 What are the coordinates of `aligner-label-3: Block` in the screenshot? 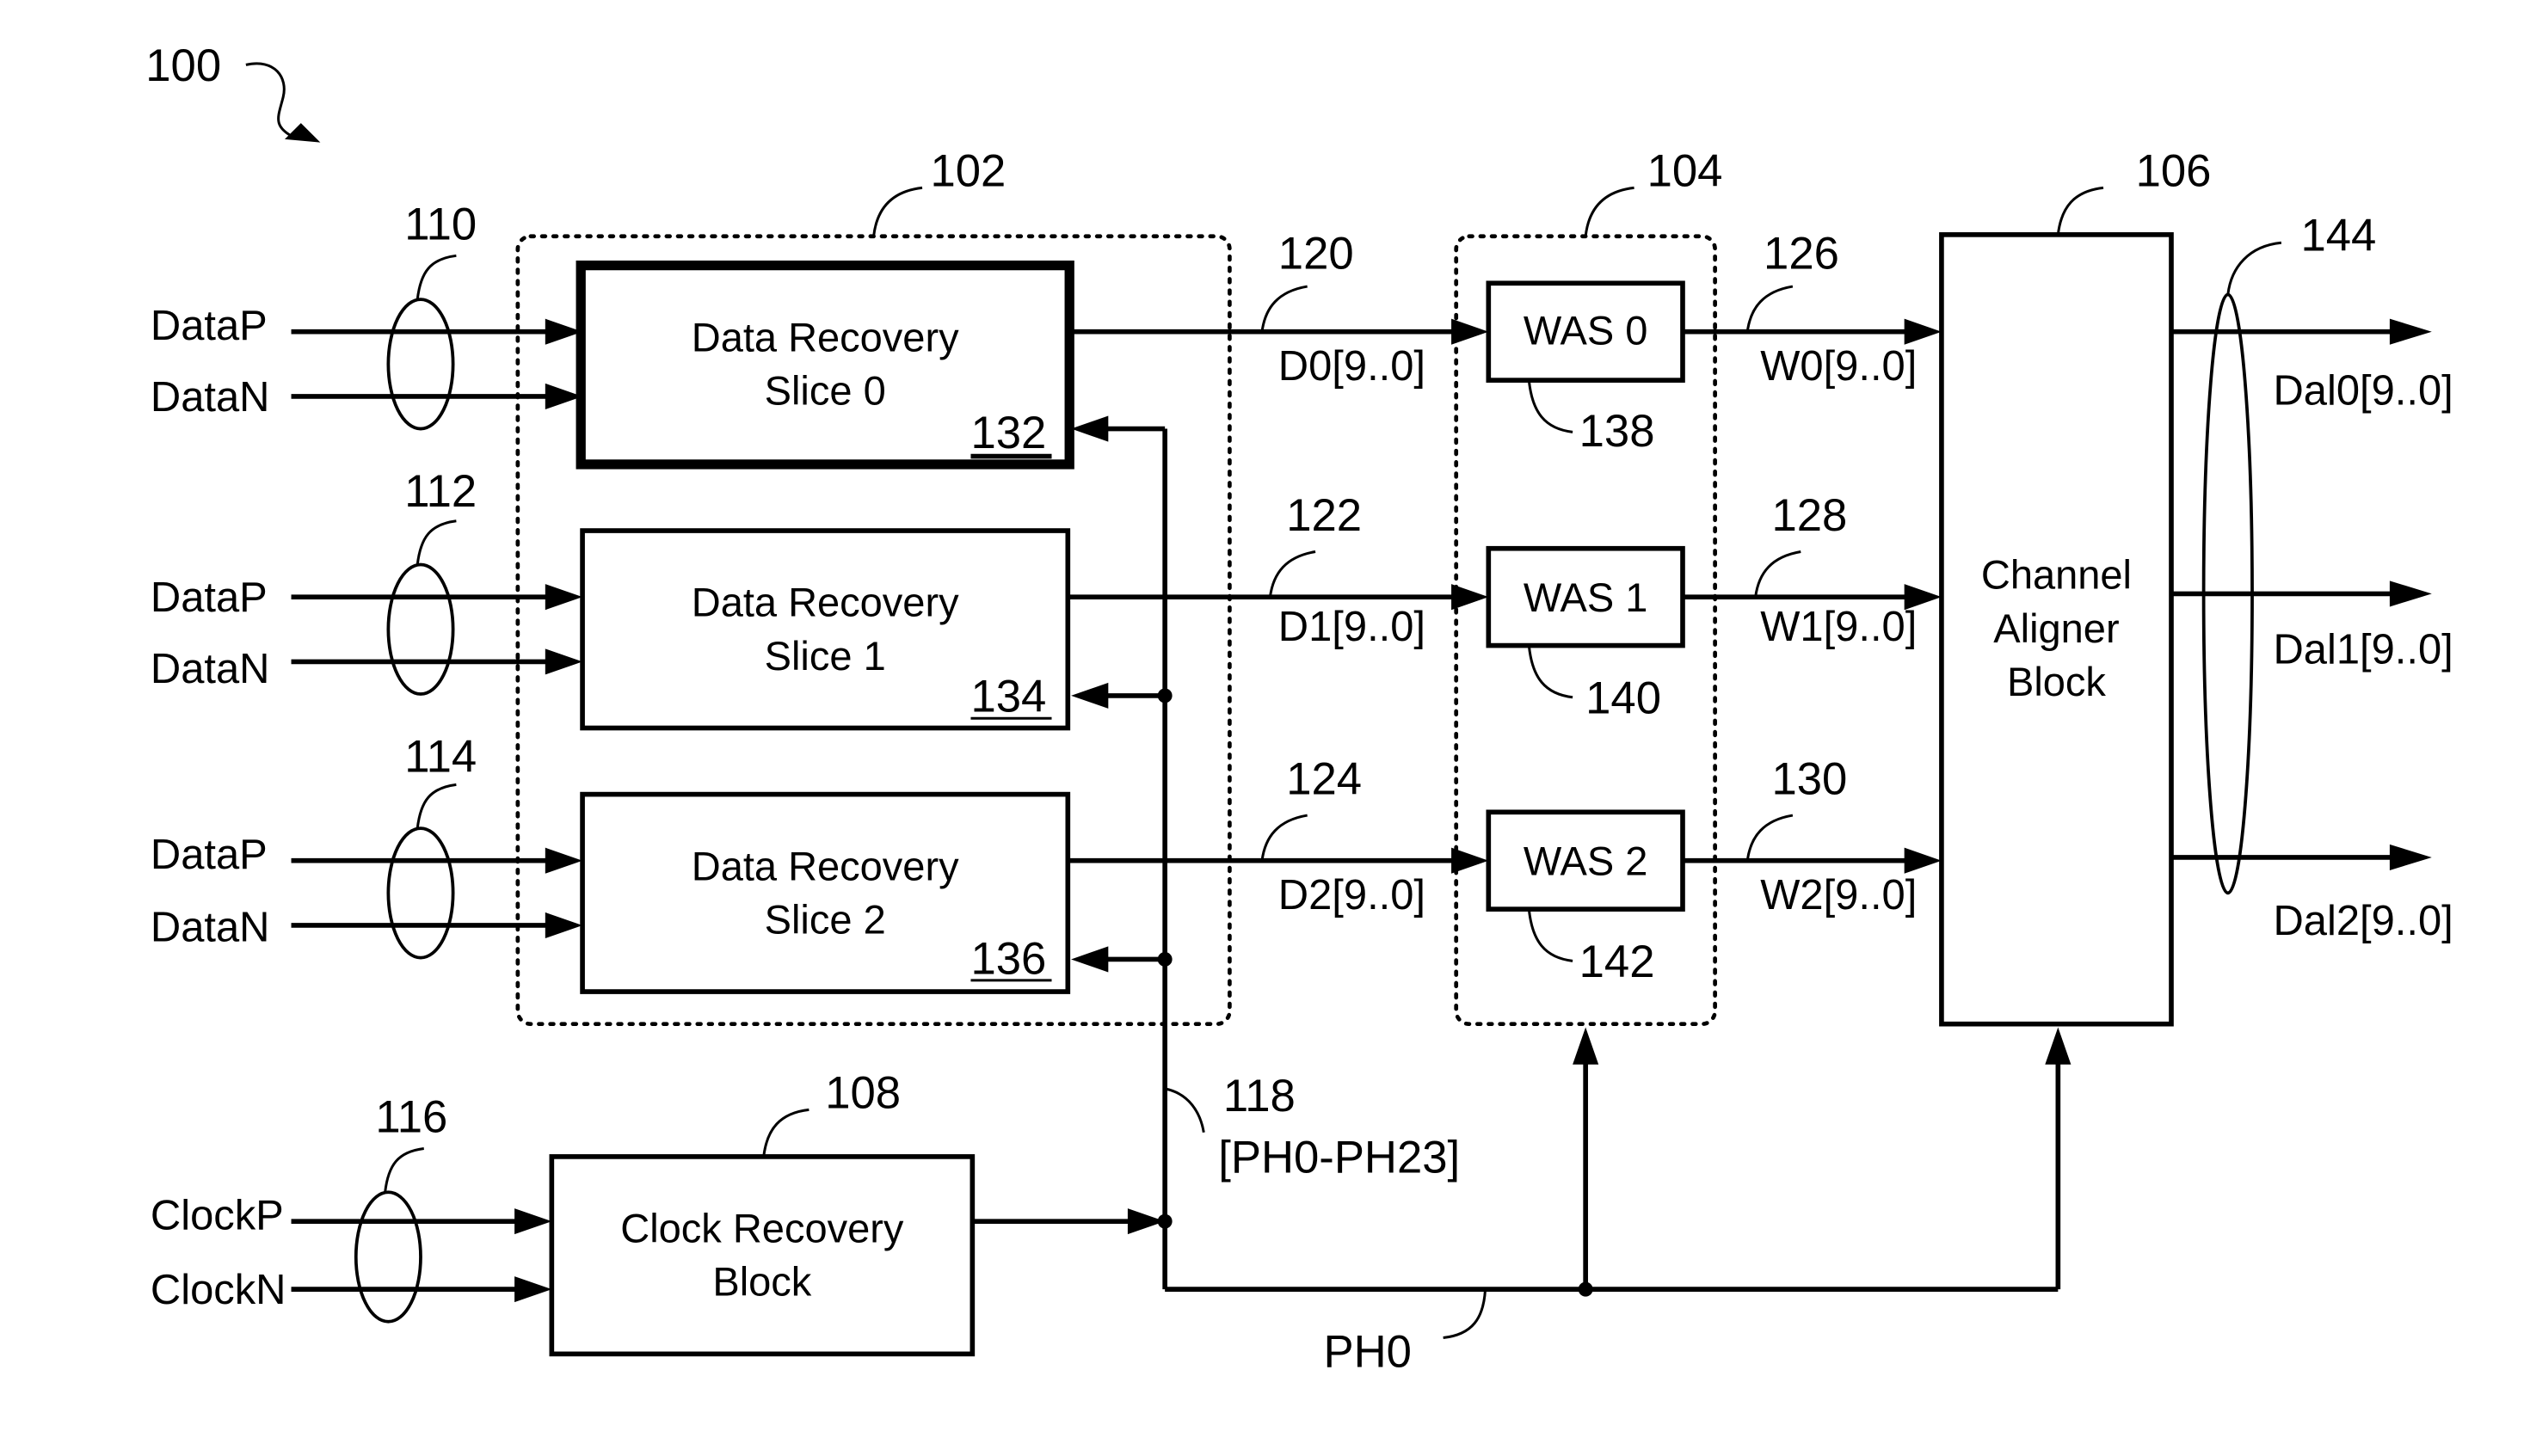 It's located at (2056, 682).